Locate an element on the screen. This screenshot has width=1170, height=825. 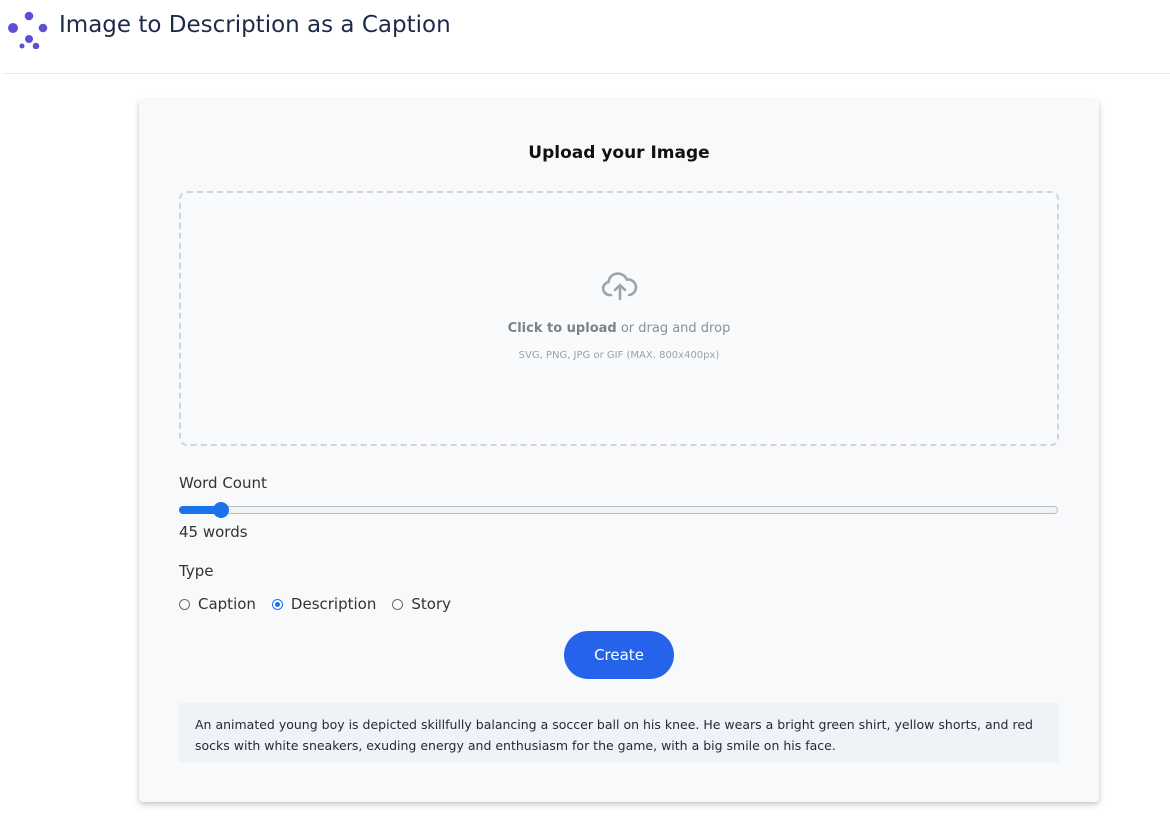
upload-format-hint: SVG, PNG, JPG or GIF (MAX. 800x400px) is located at coordinates (619, 355).